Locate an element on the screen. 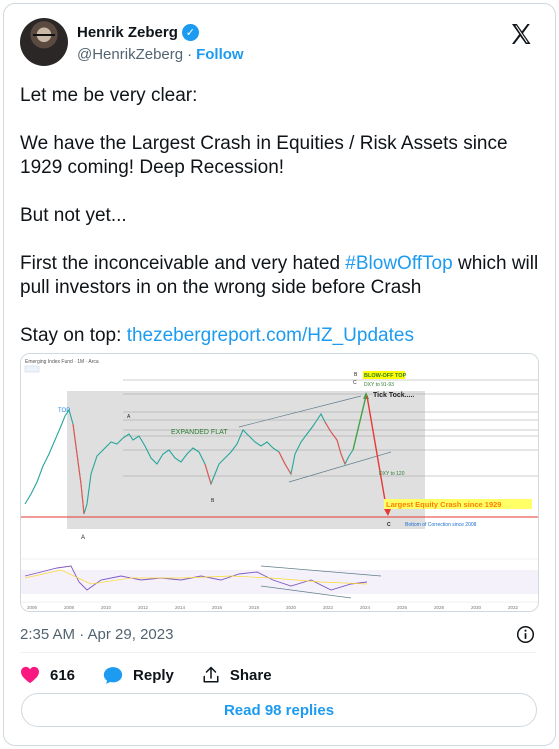  year-tick: 2010 is located at coordinates (106, 607).